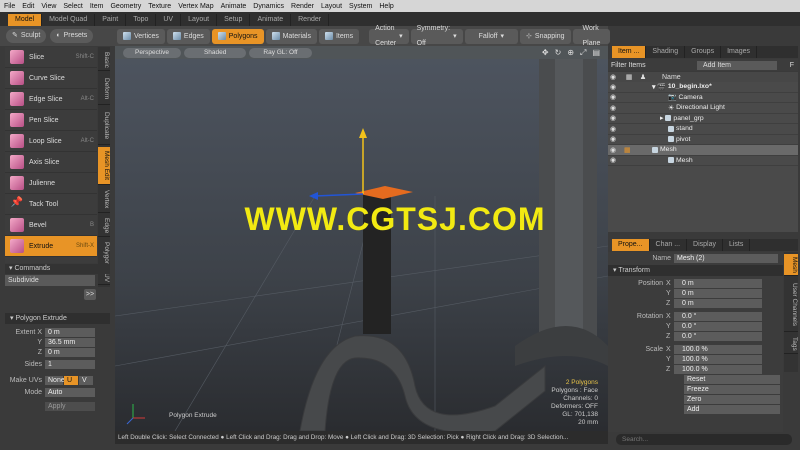  What do you see at coordinates (70, 364) in the screenshot?
I see `sides-field: 1` at bounding box center [70, 364].